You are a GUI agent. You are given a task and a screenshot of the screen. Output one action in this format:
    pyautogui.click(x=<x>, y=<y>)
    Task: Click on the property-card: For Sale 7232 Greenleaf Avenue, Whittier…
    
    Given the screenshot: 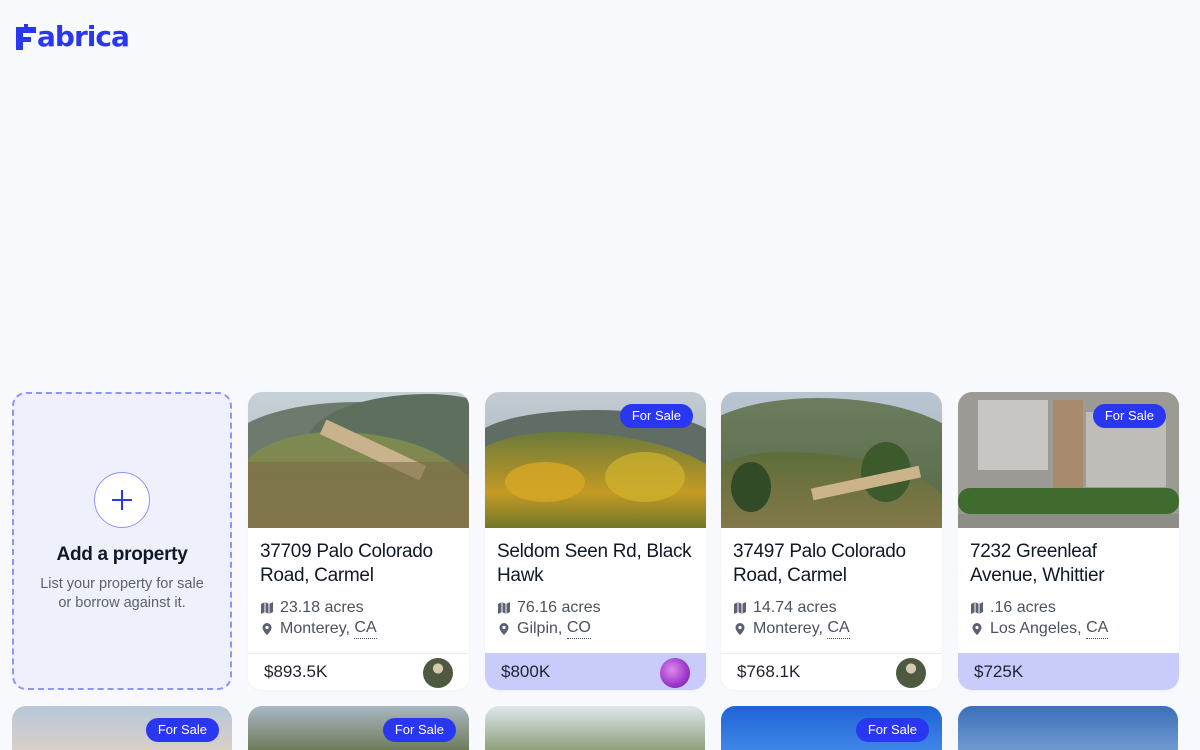 What is the action you would take?
    pyautogui.click(x=1068, y=541)
    